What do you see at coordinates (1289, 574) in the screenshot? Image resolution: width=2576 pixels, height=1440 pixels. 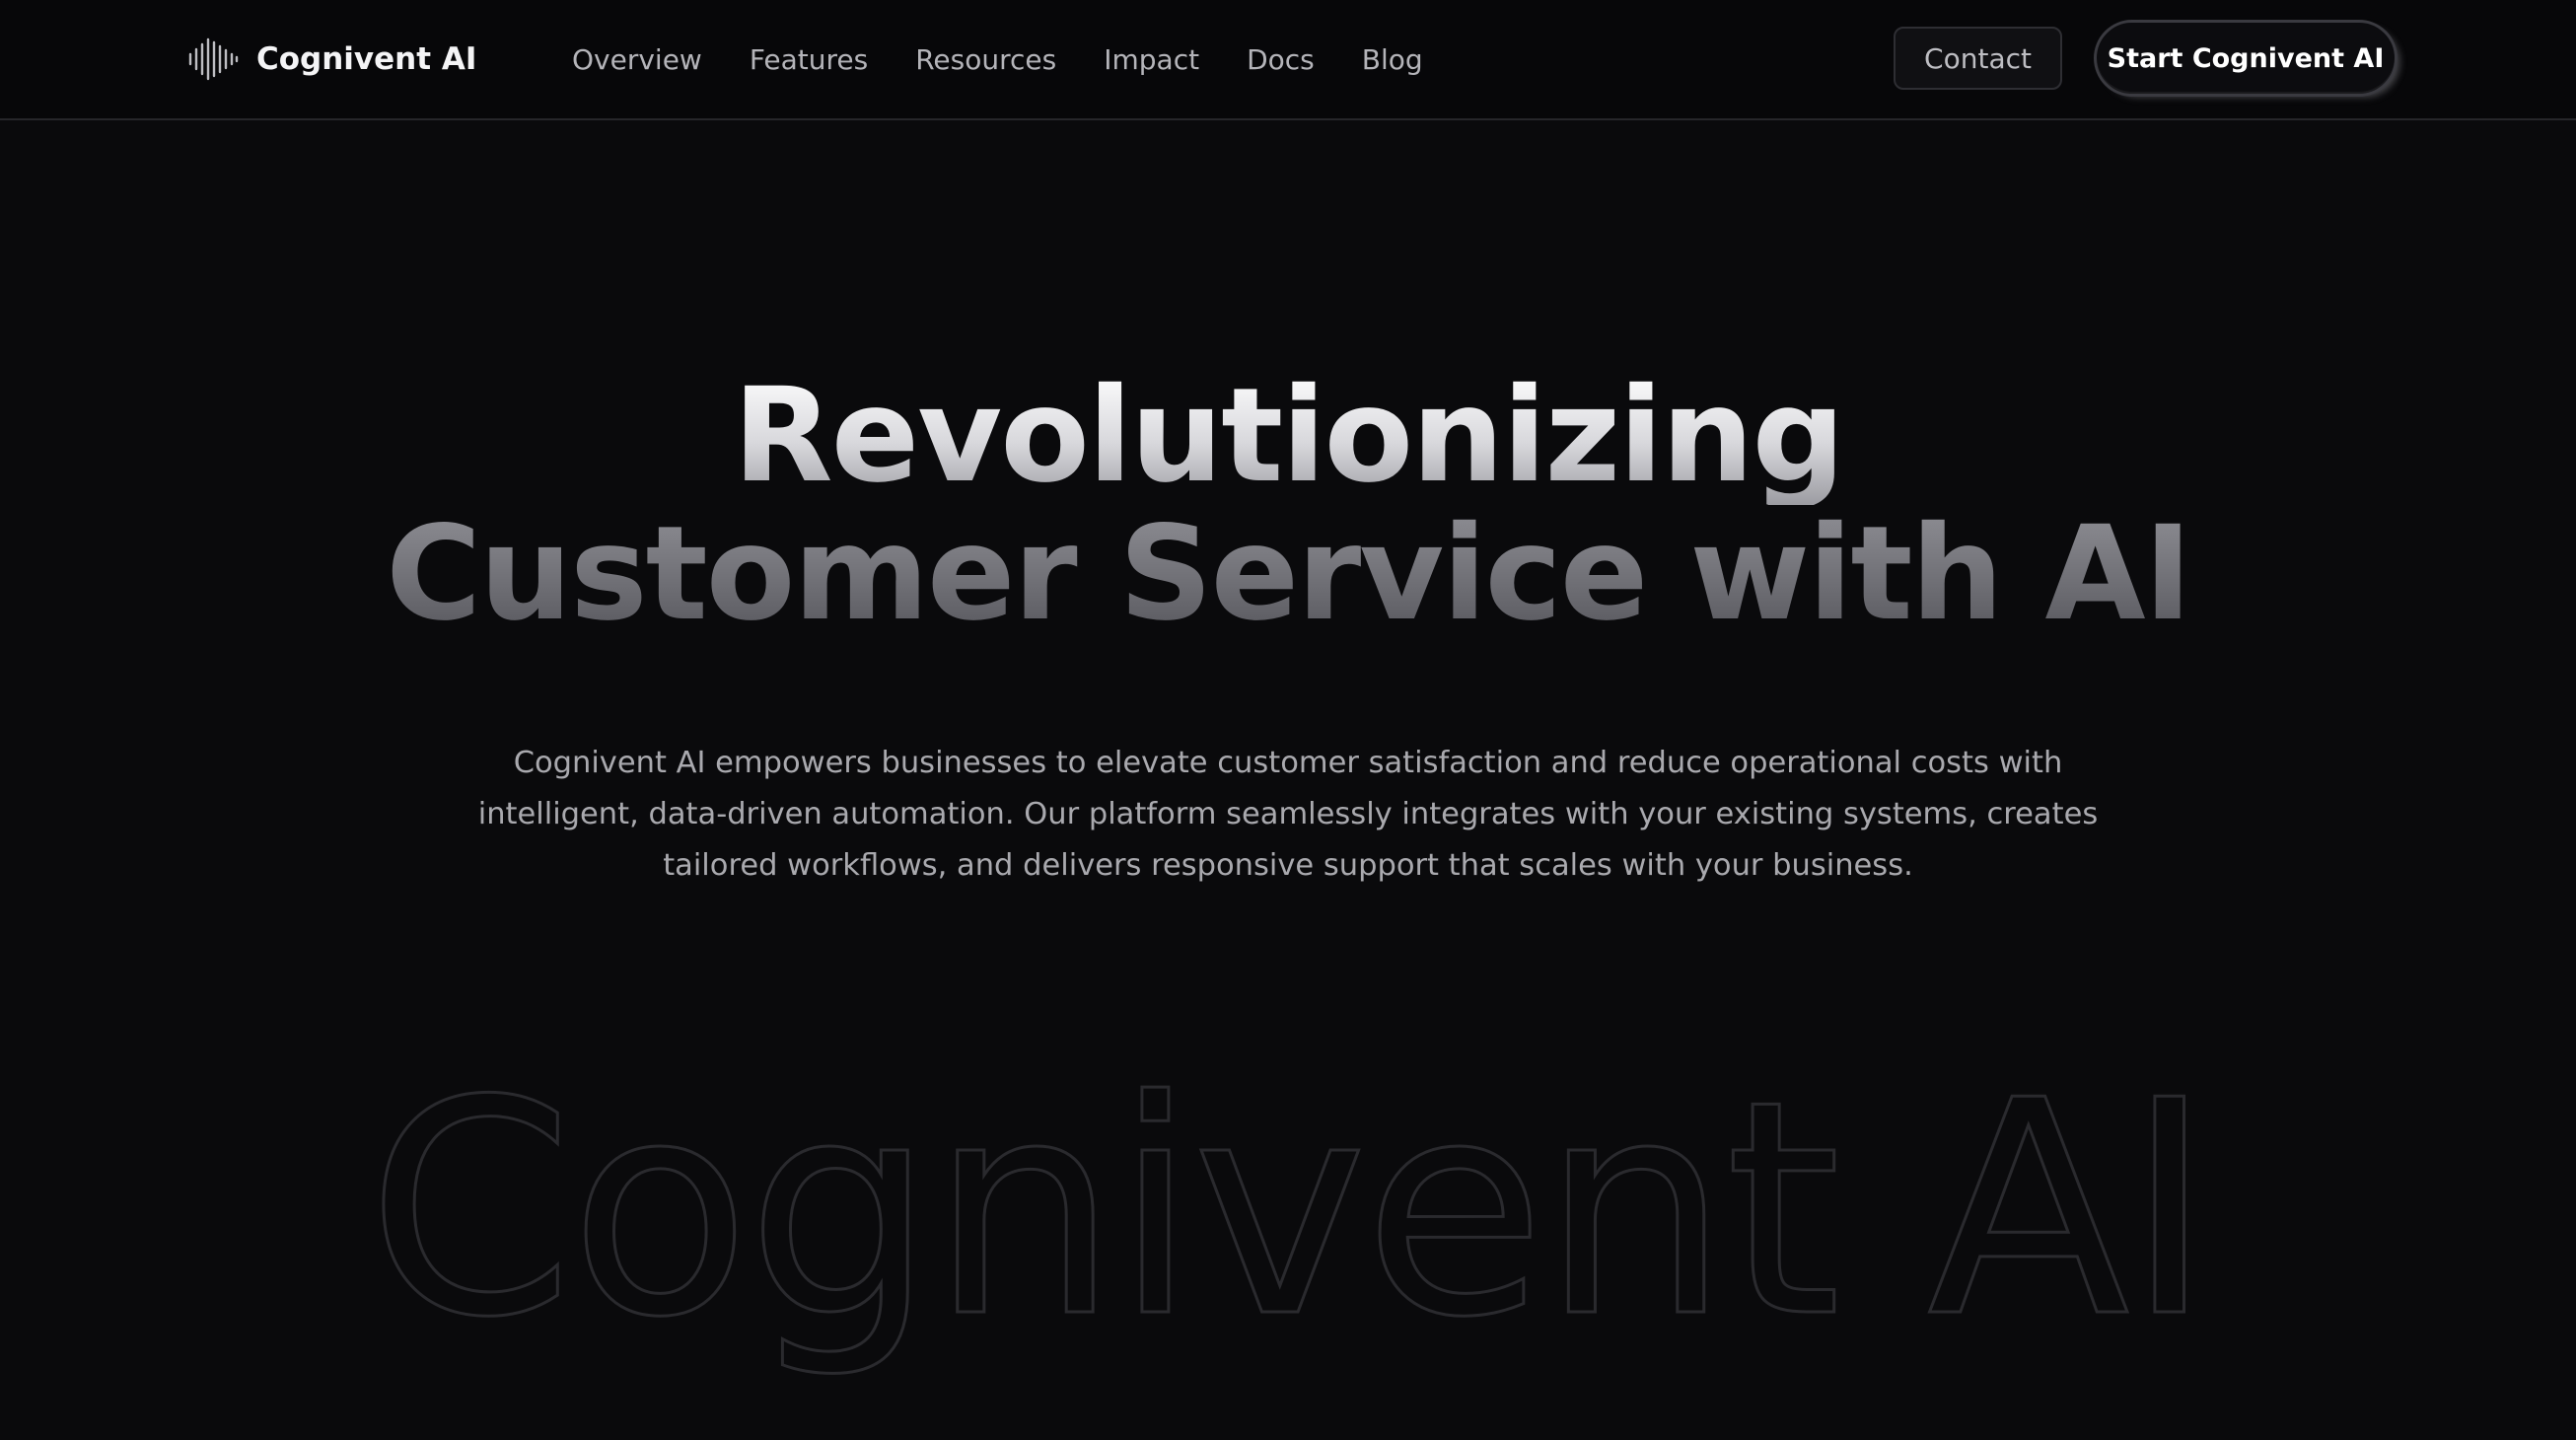 I see `hero-title-line-2: Customer Service with AI` at bounding box center [1289, 574].